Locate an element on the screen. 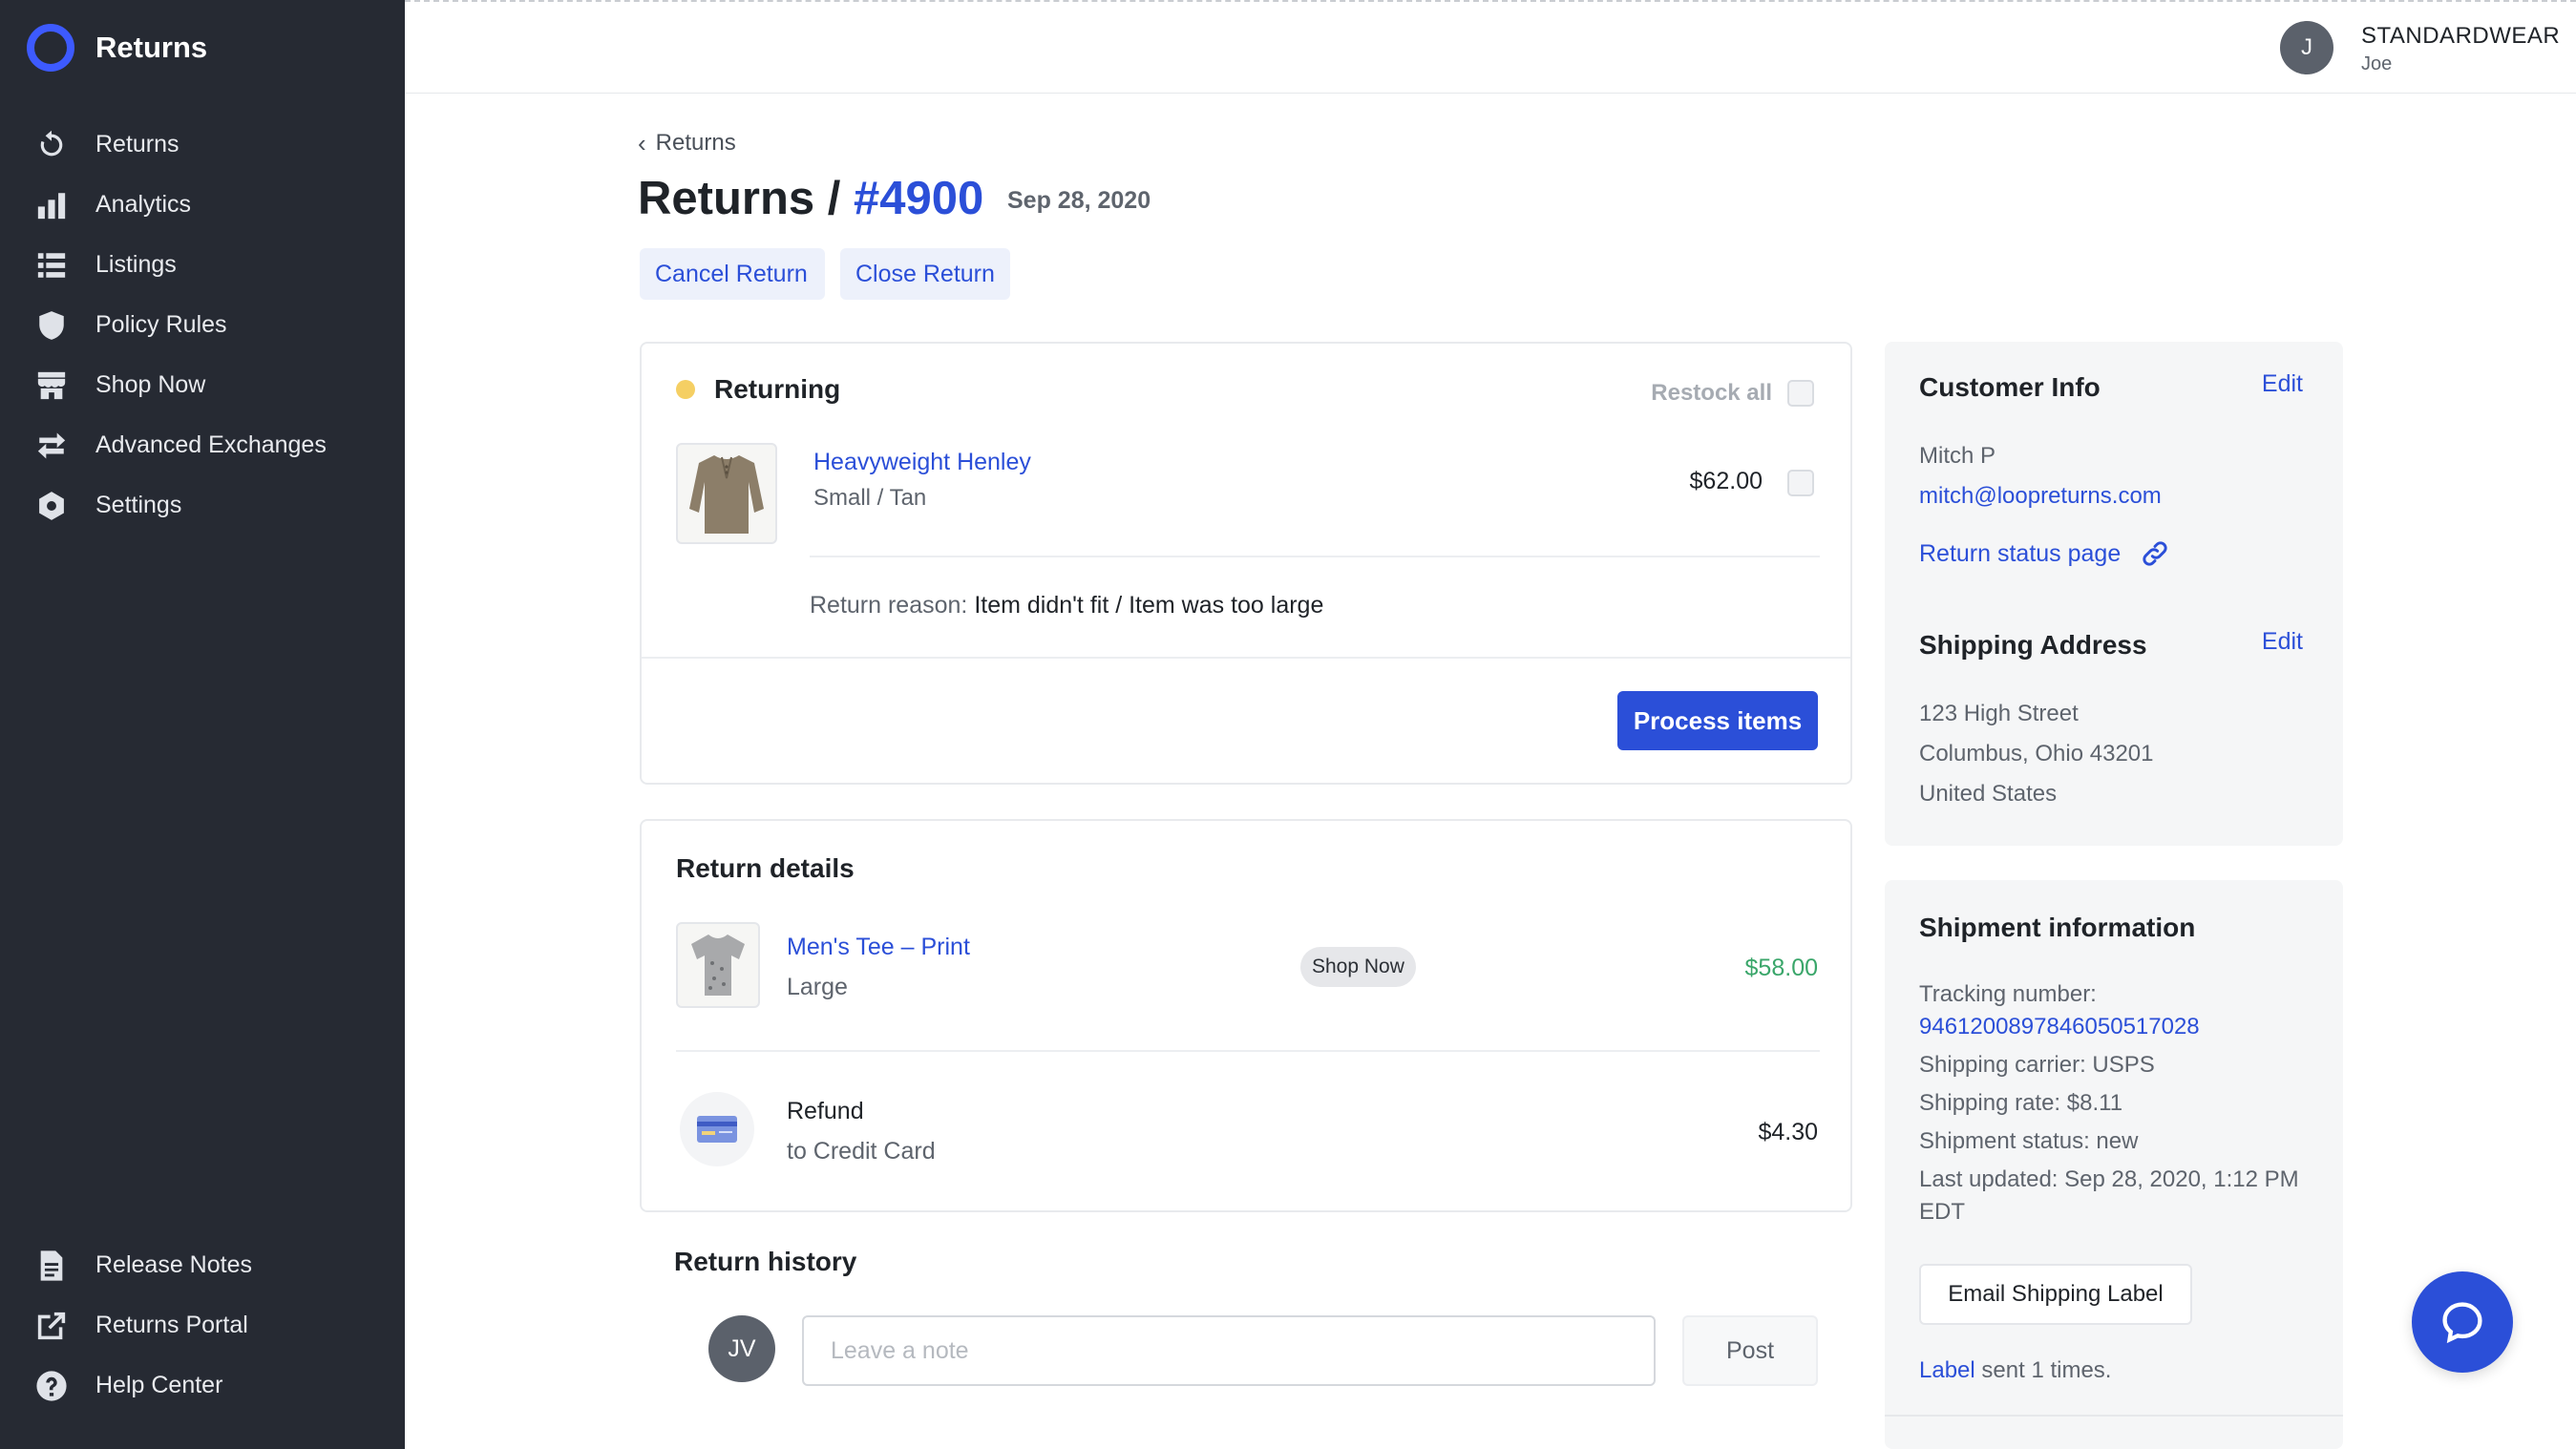  post-note-button: Post is located at coordinates (1750, 1350).